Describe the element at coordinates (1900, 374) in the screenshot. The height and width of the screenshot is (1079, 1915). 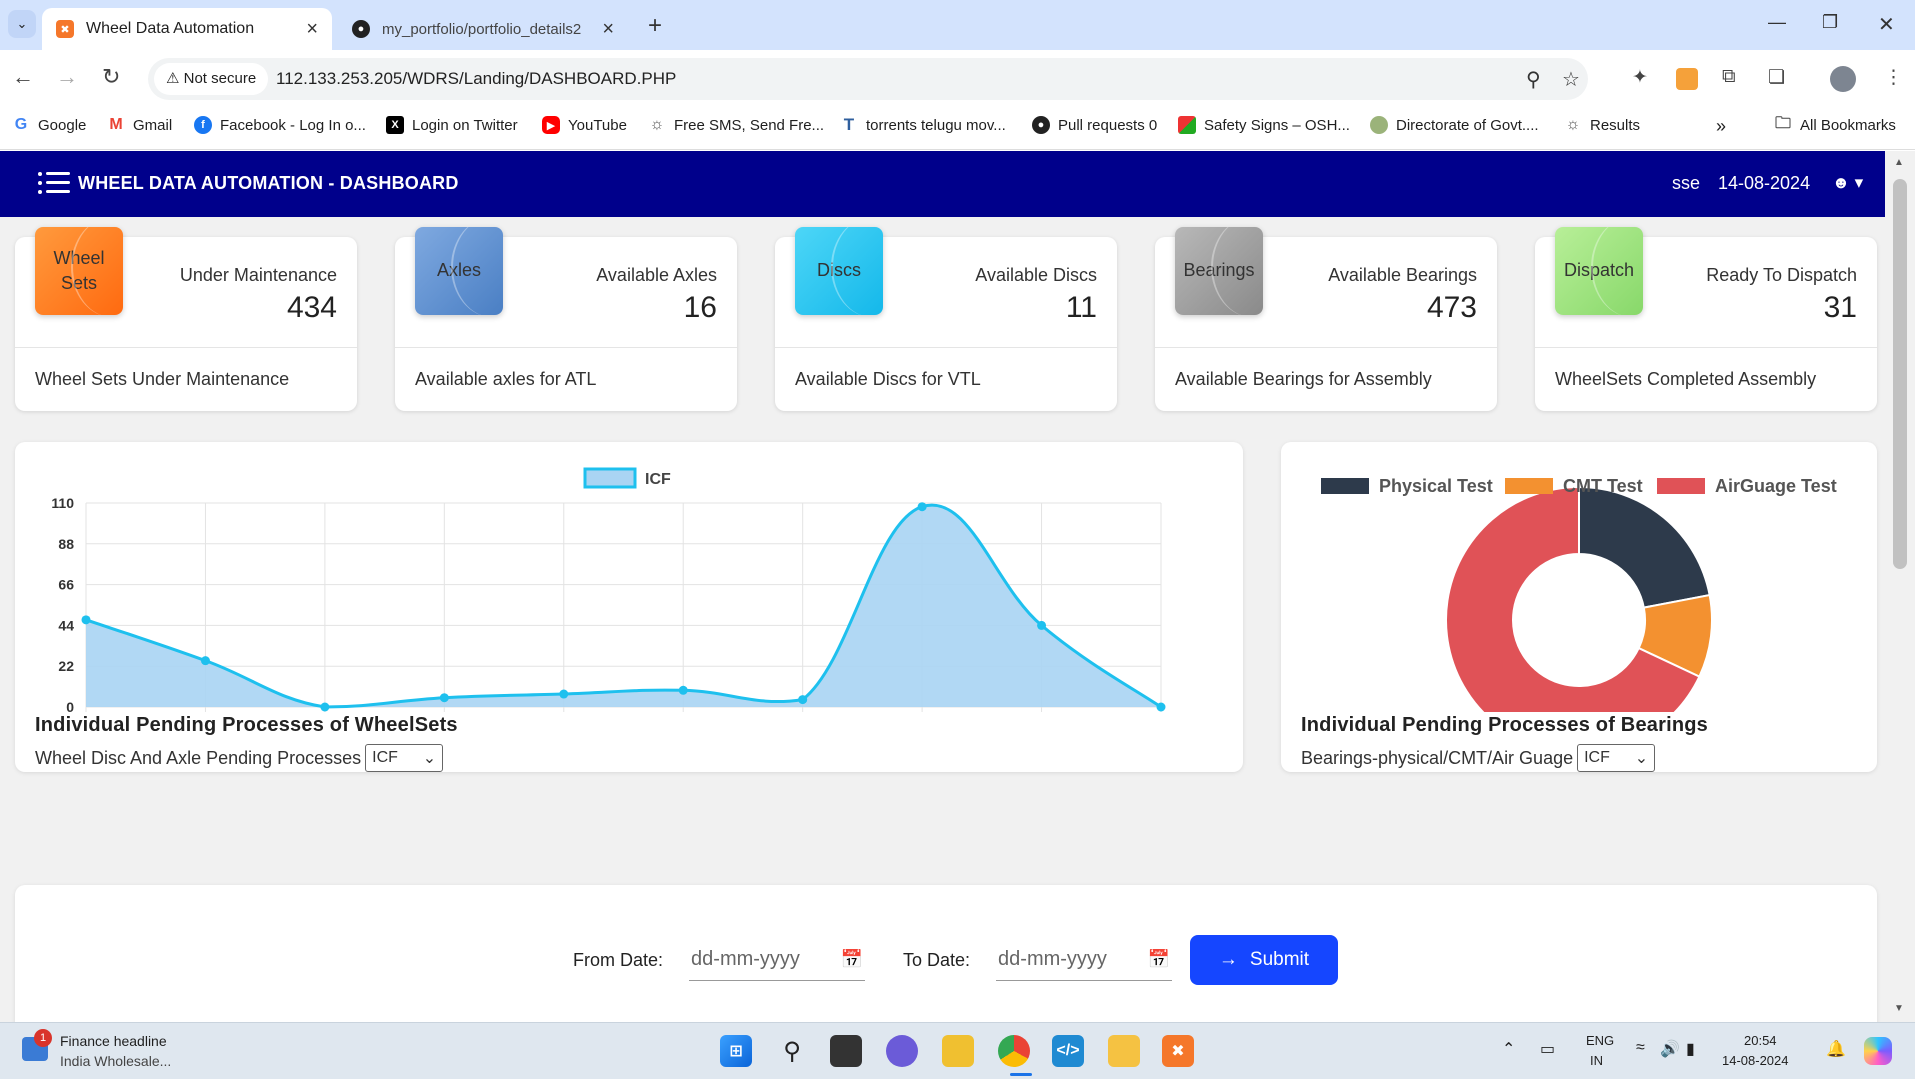
I see `scroll-thumb` at that location.